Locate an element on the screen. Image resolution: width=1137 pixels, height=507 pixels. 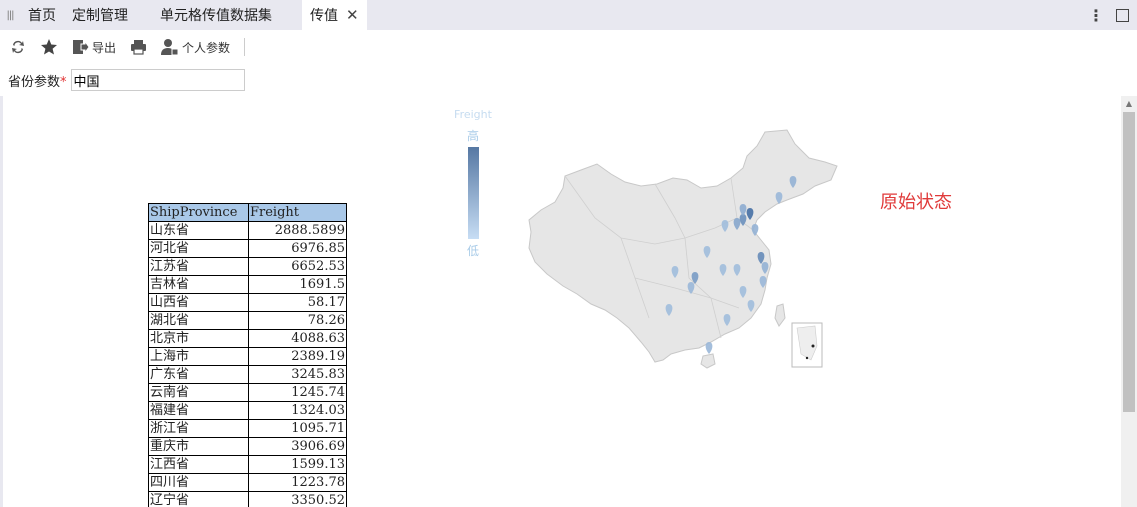
personal-params-button: 个人参数 is located at coordinates (195, 47).